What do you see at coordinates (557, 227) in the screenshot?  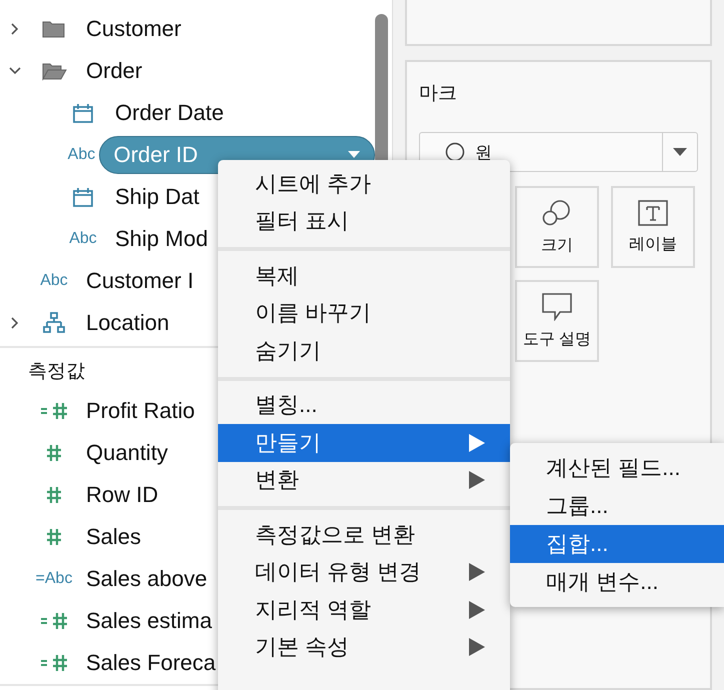 I see `mark-property-button: 크기` at bounding box center [557, 227].